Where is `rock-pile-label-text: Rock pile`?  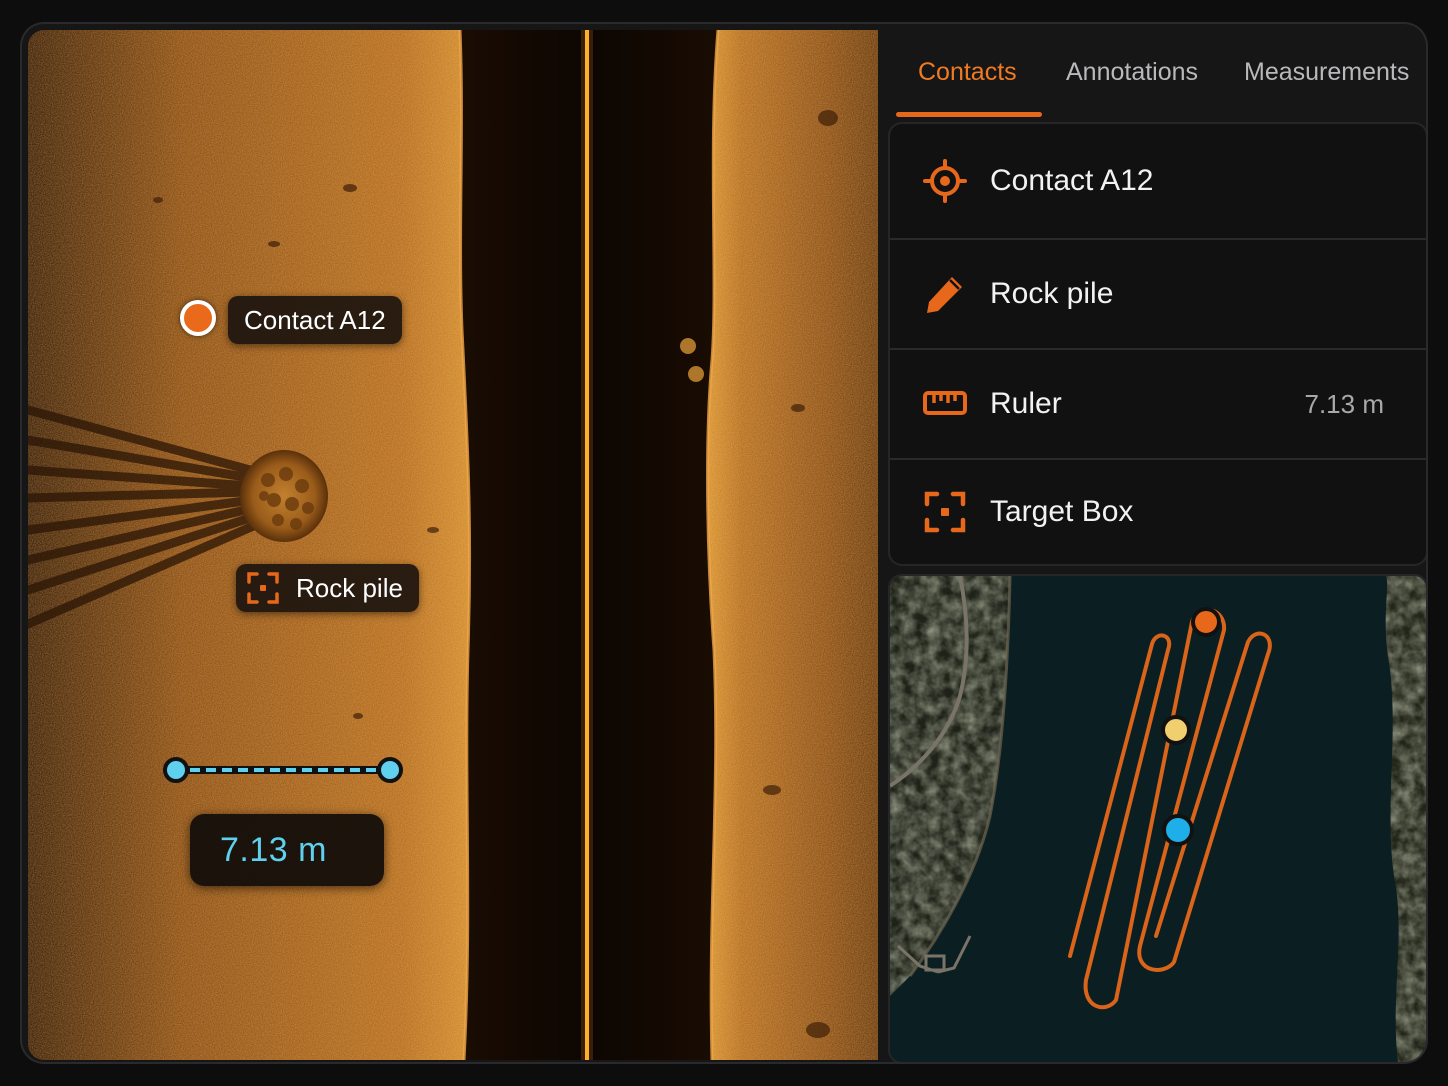 rock-pile-label-text: Rock pile is located at coordinates (349, 587).